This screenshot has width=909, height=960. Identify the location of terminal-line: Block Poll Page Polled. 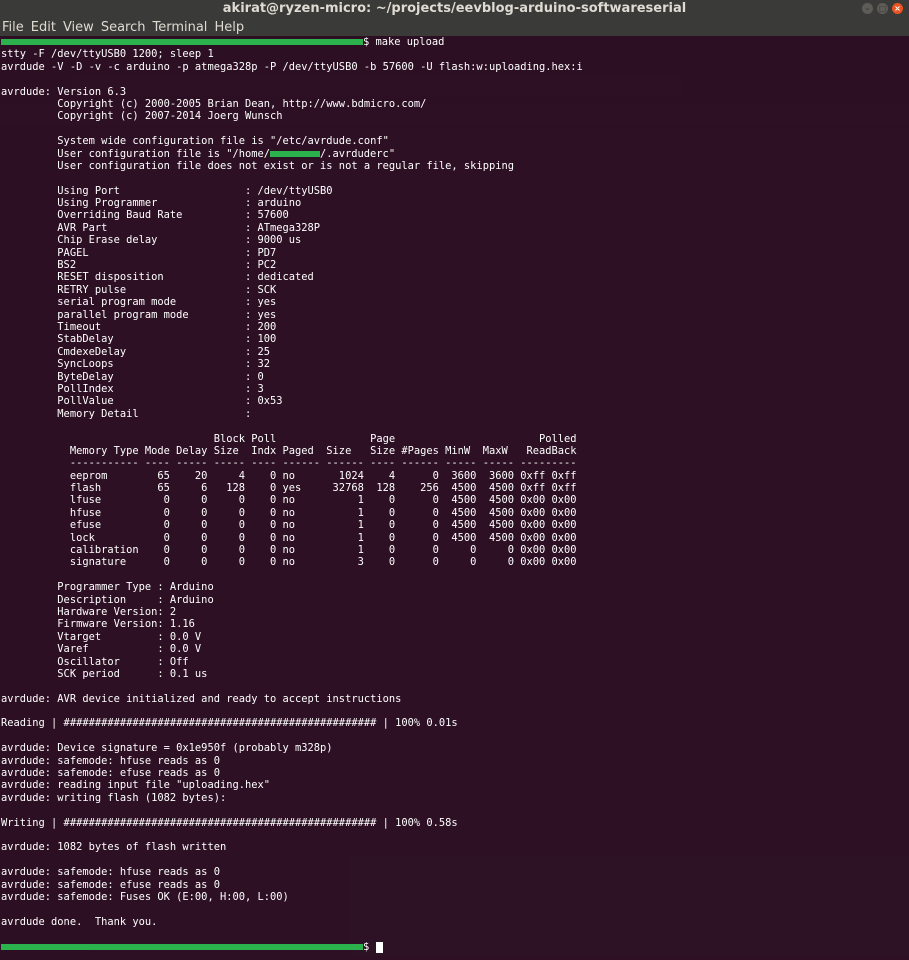
(289, 438).